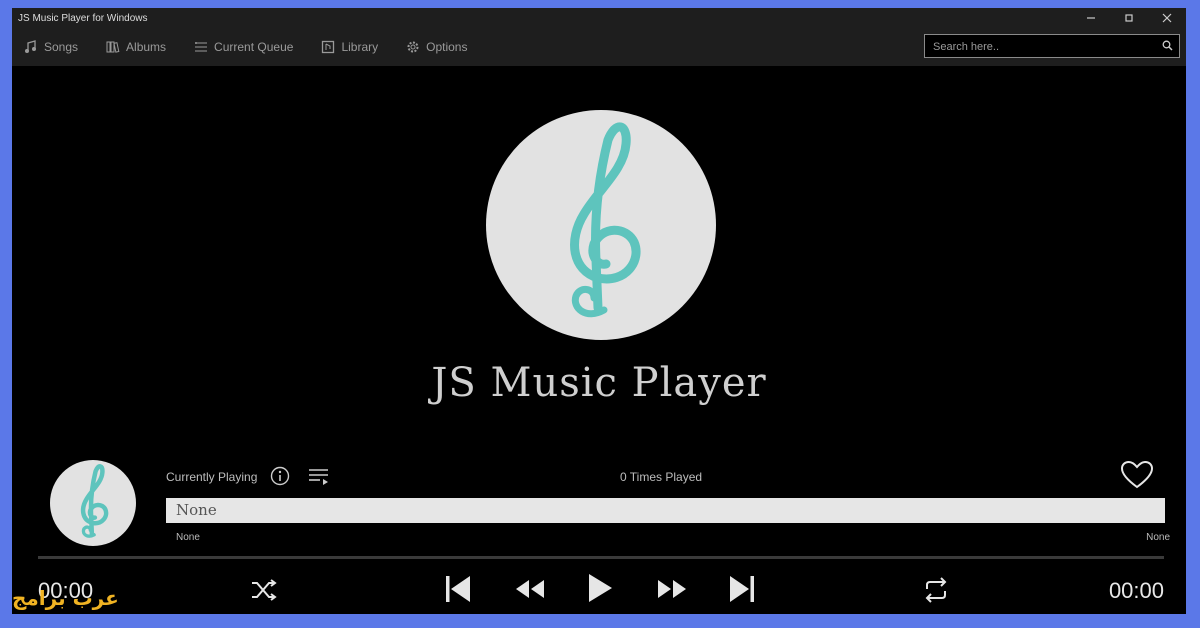 The width and height of the screenshot is (1200, 628). Describe the element at coordinates (661, 477) in the screenshot. I see `times-played-label: 0 Times Played` at that location.